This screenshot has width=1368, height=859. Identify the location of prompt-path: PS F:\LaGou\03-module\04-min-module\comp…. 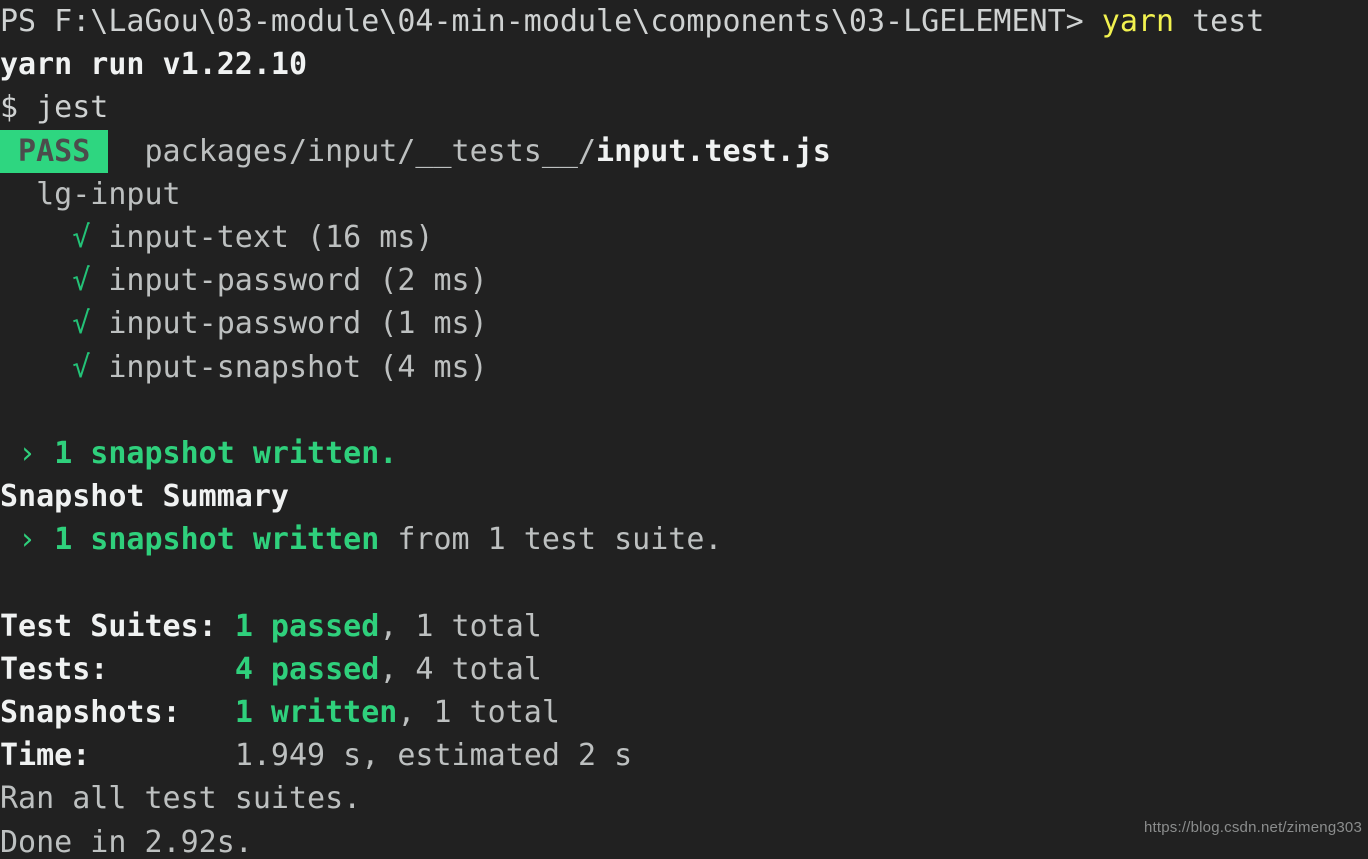
(551, 21).